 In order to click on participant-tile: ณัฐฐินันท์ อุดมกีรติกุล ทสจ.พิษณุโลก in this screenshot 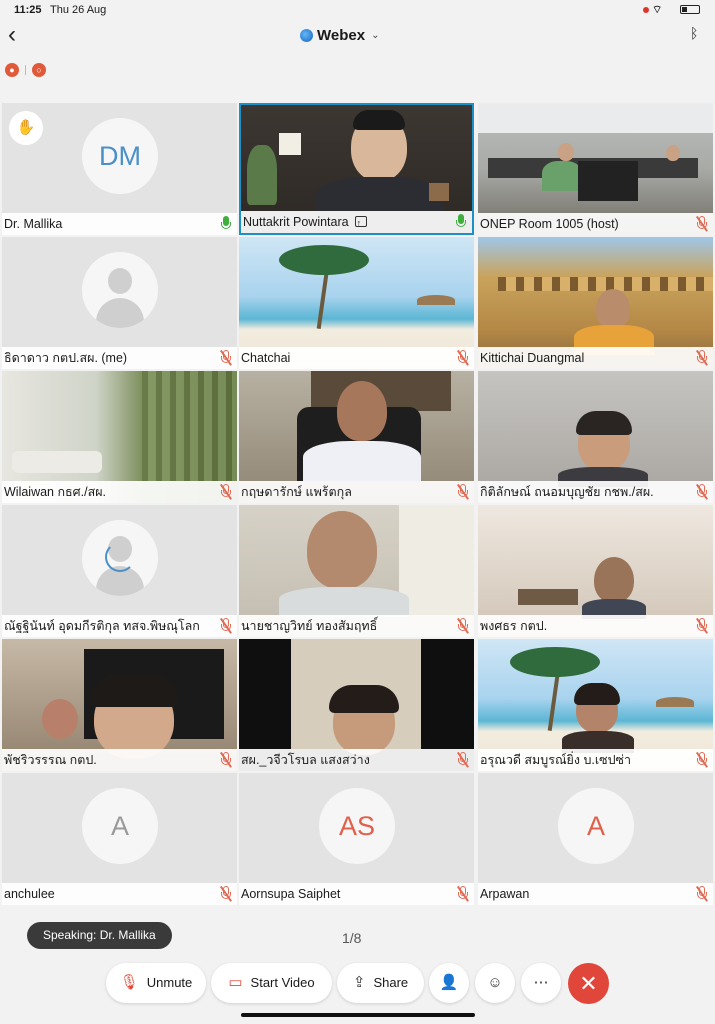, I will do `click(119, 571)`.